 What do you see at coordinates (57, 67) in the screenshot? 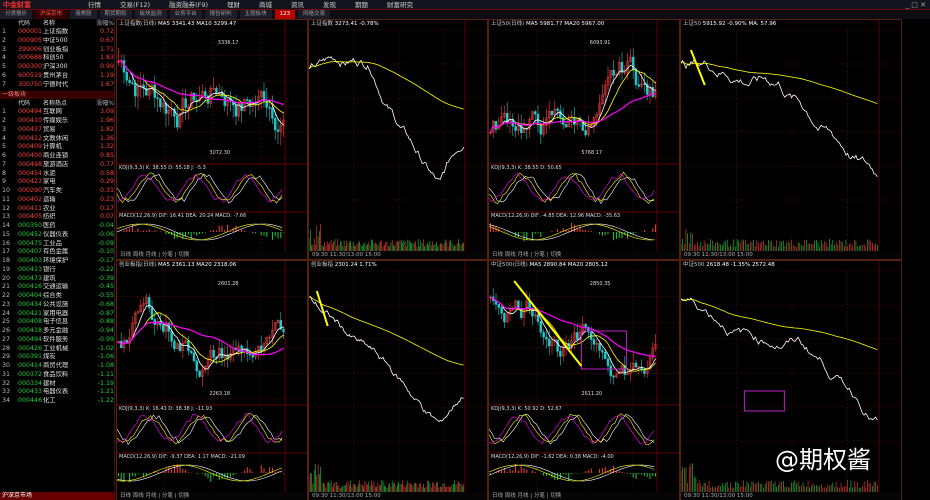
I see `list-item: 5 000300 沪深300 0.99` at bounding box center [57, 67].